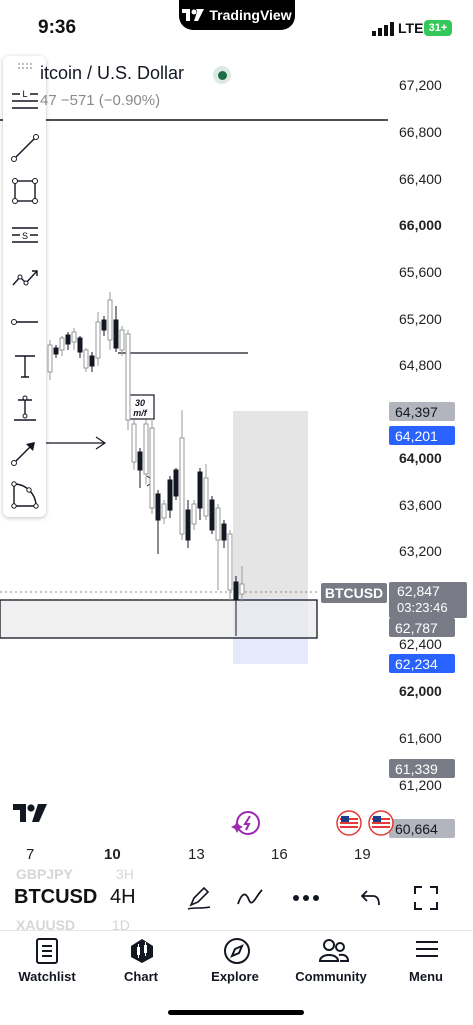  I want to click on drawing-toolbar: L S, so click(24, 286).